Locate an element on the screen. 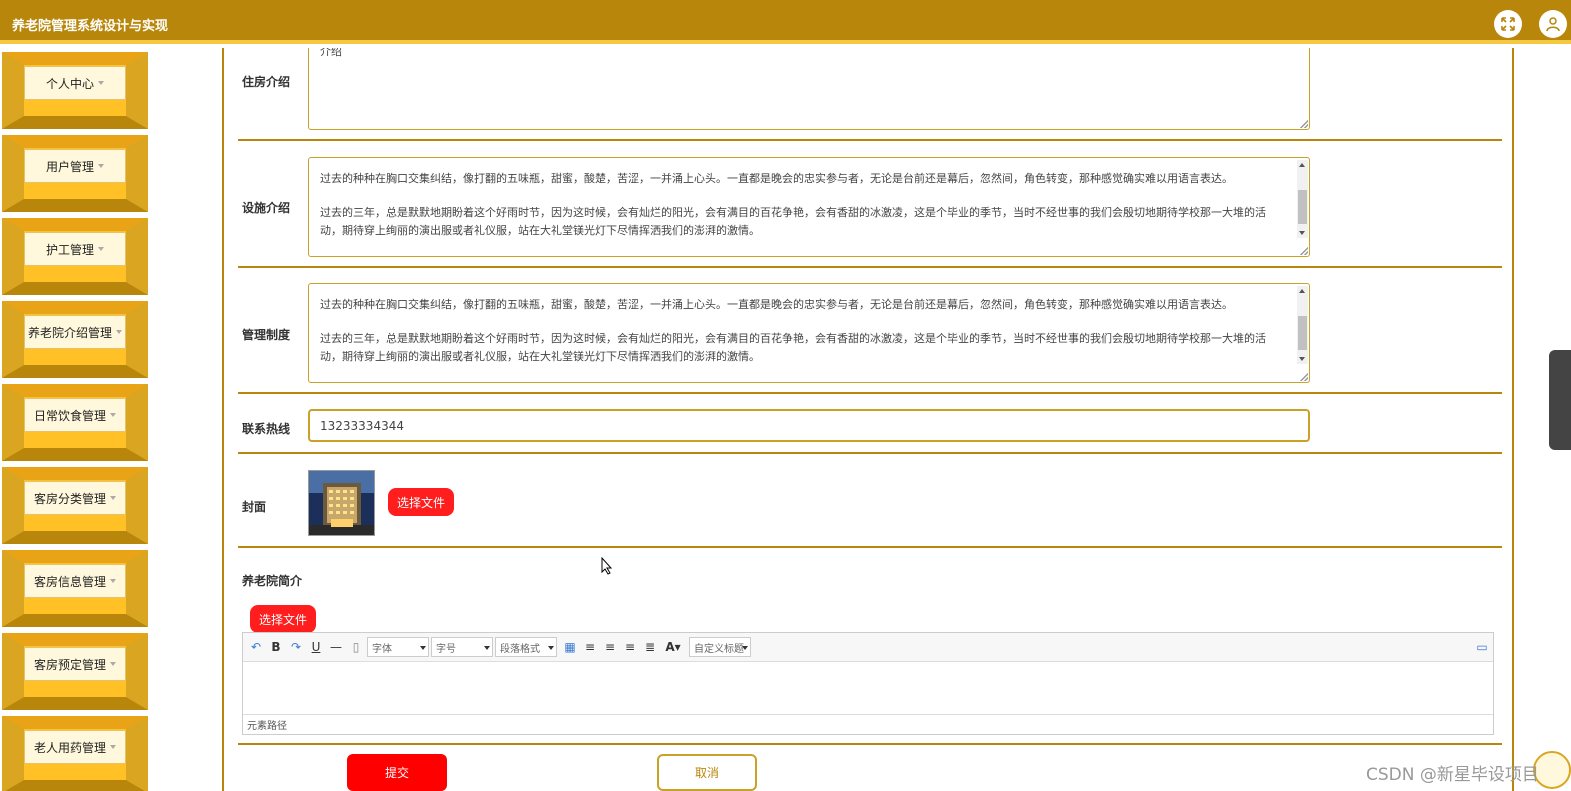 The width and height of the screenshot is (1571, 791). facilities-label: 设施介绍 is located at coordinates (266, 208).